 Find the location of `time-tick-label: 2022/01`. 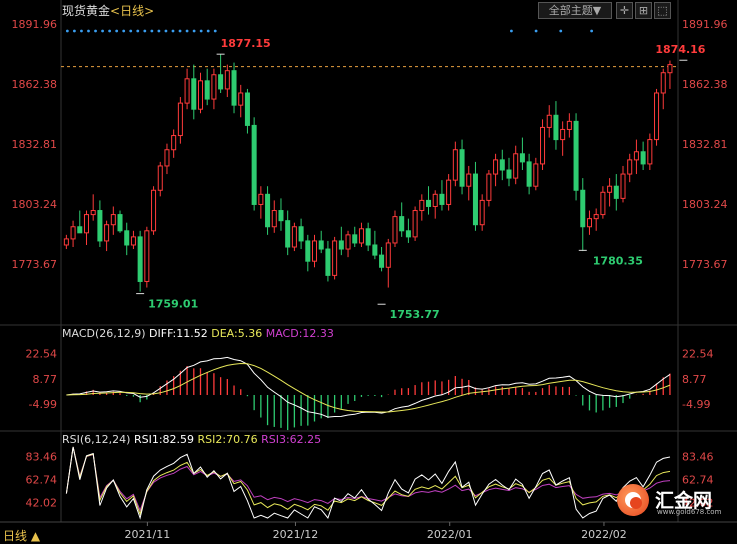

time-tick-label: 2022/01 is located at coordinates (450, 534).